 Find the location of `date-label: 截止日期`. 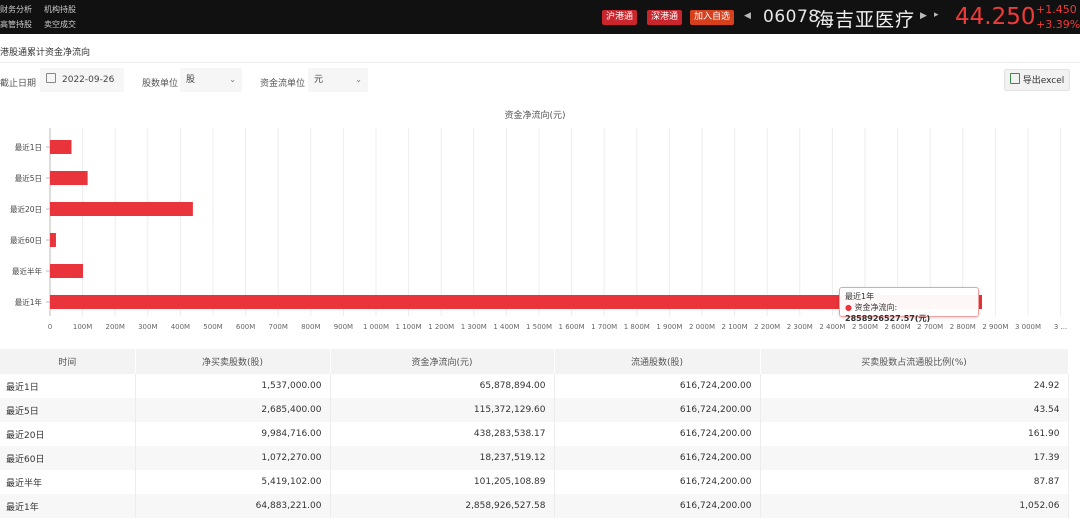

date-label: 截止日期 is located at coordinates (18, 84).